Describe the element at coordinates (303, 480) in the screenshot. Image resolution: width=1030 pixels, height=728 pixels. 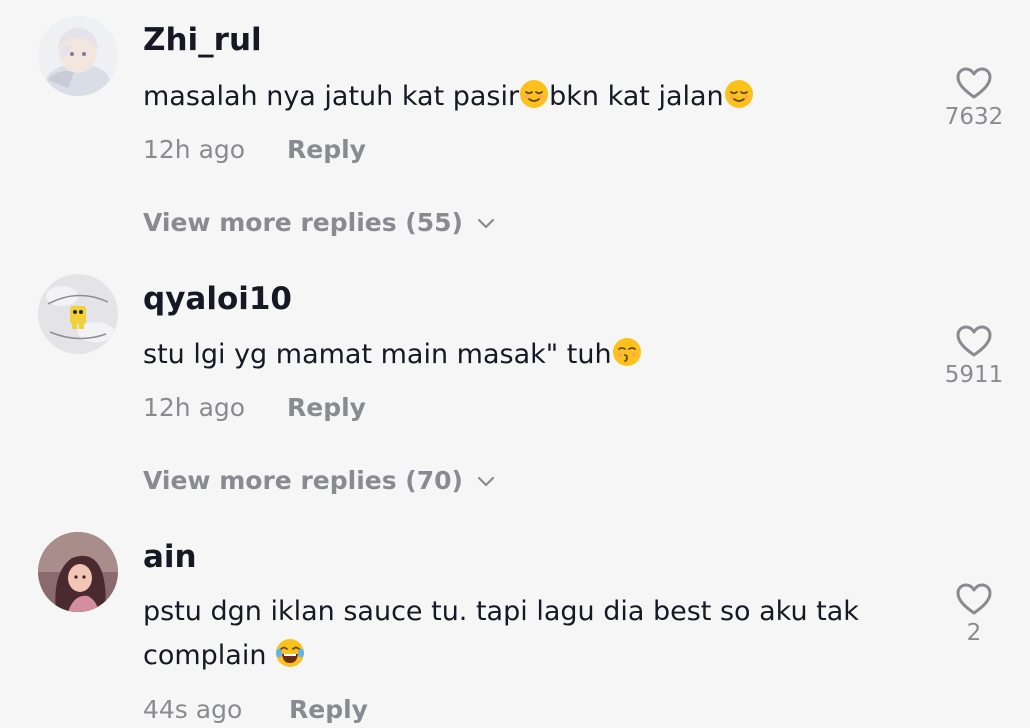
I see `view-more-replies-label: View more replies (70)` at that location.